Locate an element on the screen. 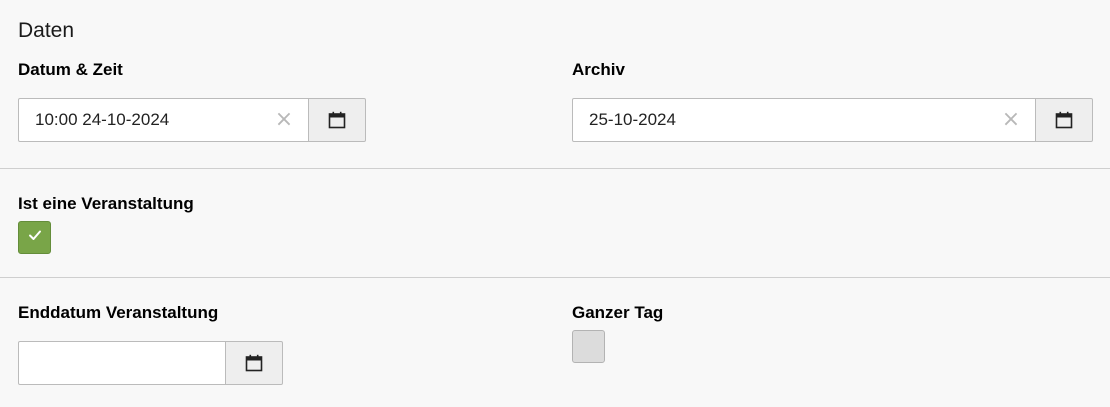  datetime-input: 10:00 24-10-2024 × is located at coordinates (163, 120).